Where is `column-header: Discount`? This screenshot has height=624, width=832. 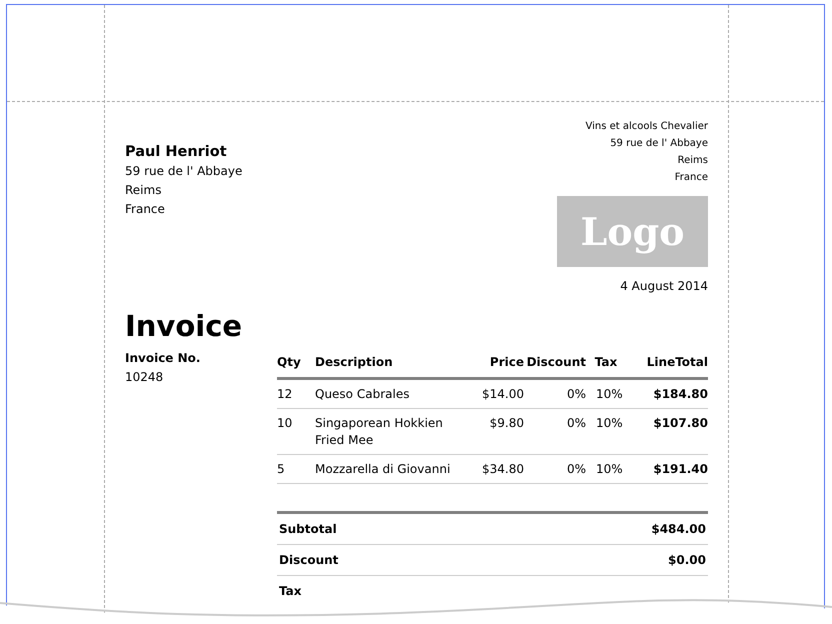 column-header: Discount is located at coordinates (556, 362).